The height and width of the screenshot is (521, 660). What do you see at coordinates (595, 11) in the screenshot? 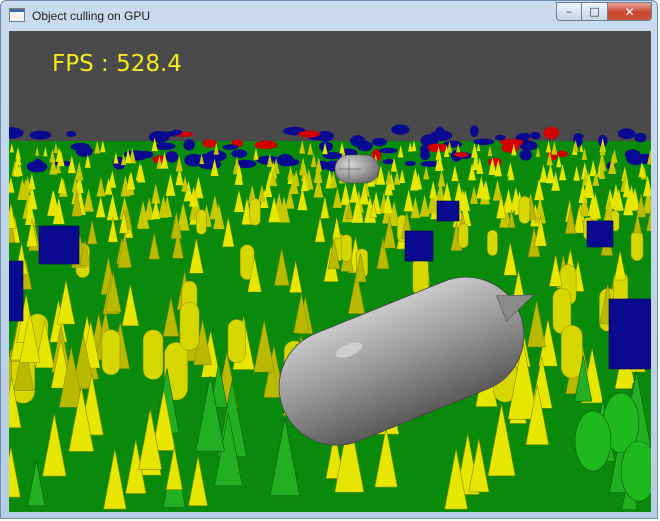
I see `maximize-button: □` at bounding box center [595, 11].